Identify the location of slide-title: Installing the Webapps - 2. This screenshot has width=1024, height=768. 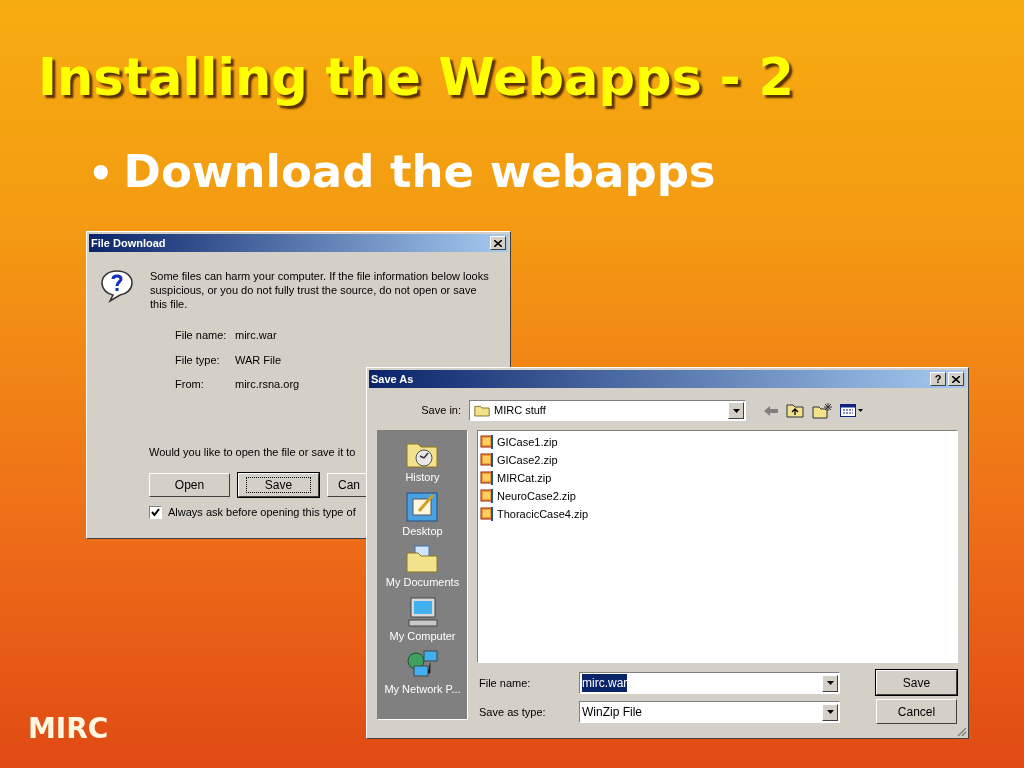
(416, 78).